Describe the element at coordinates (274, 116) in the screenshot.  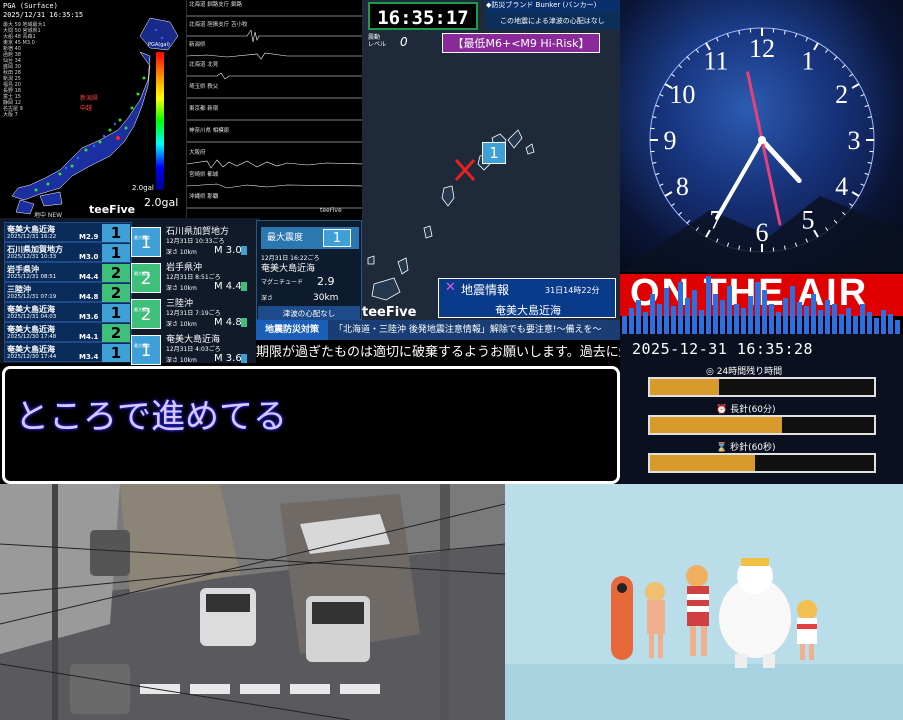
I see `waveform-row: 東京都 新宿` at that location.